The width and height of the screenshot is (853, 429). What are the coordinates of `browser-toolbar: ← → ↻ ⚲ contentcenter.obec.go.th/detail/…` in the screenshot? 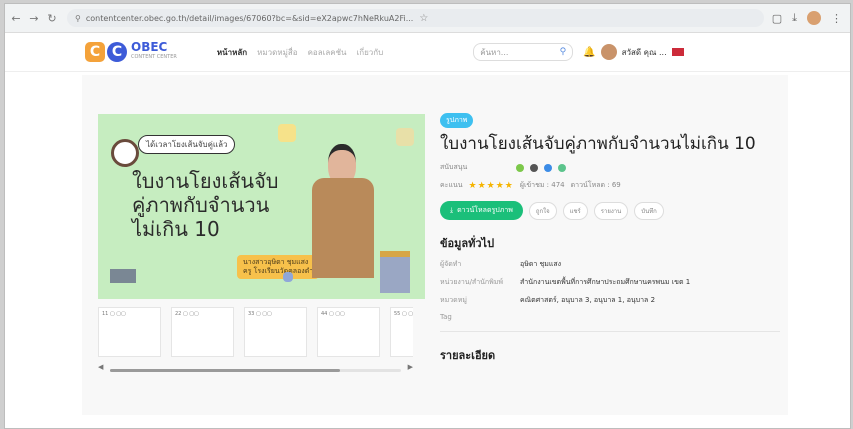 It's located at (427, 18).